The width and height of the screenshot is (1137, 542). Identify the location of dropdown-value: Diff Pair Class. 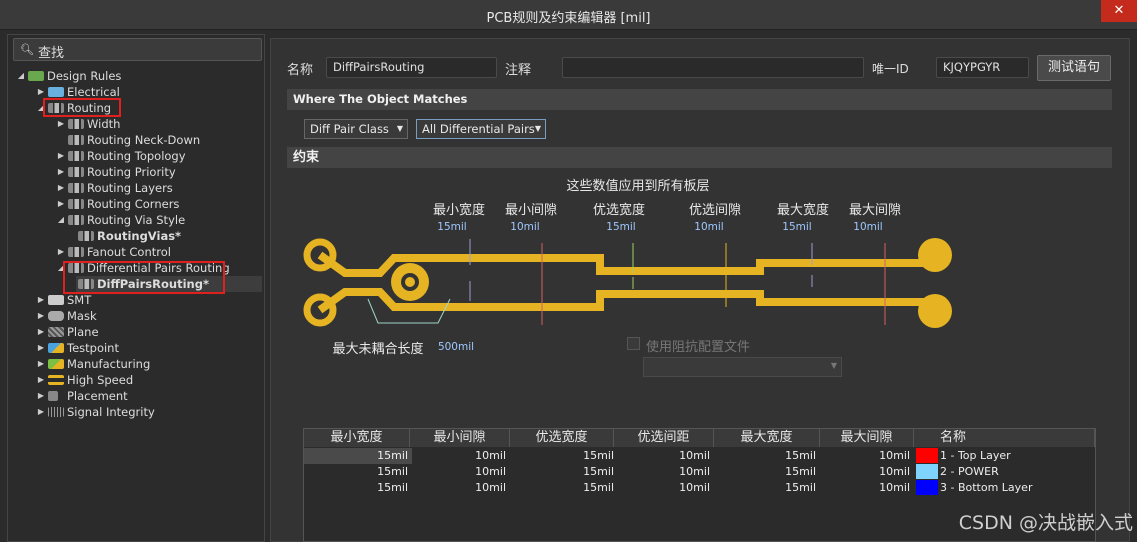
(349, 129).